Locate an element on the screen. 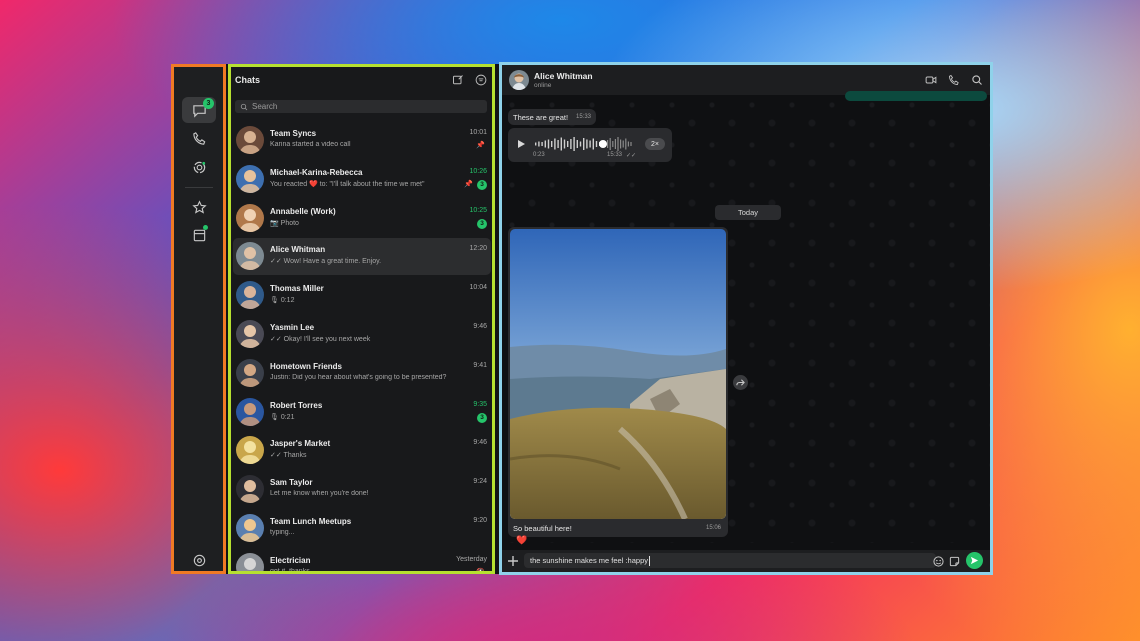  send-icon is located at coordinates (974, 560).